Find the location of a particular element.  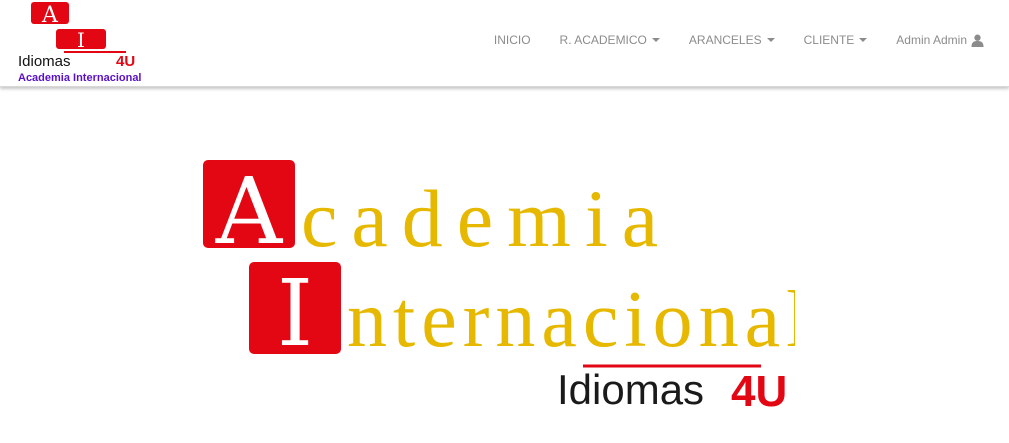

nav-item-label: ARANCELES is located at coordinates (725, 40).